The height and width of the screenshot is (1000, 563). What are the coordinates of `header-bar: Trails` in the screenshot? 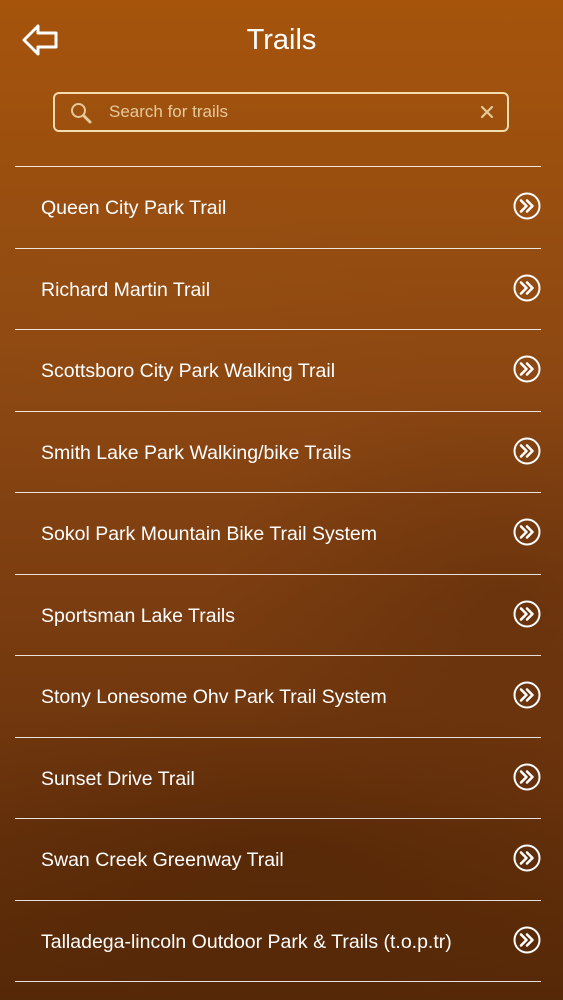 It's located at (281, 40).